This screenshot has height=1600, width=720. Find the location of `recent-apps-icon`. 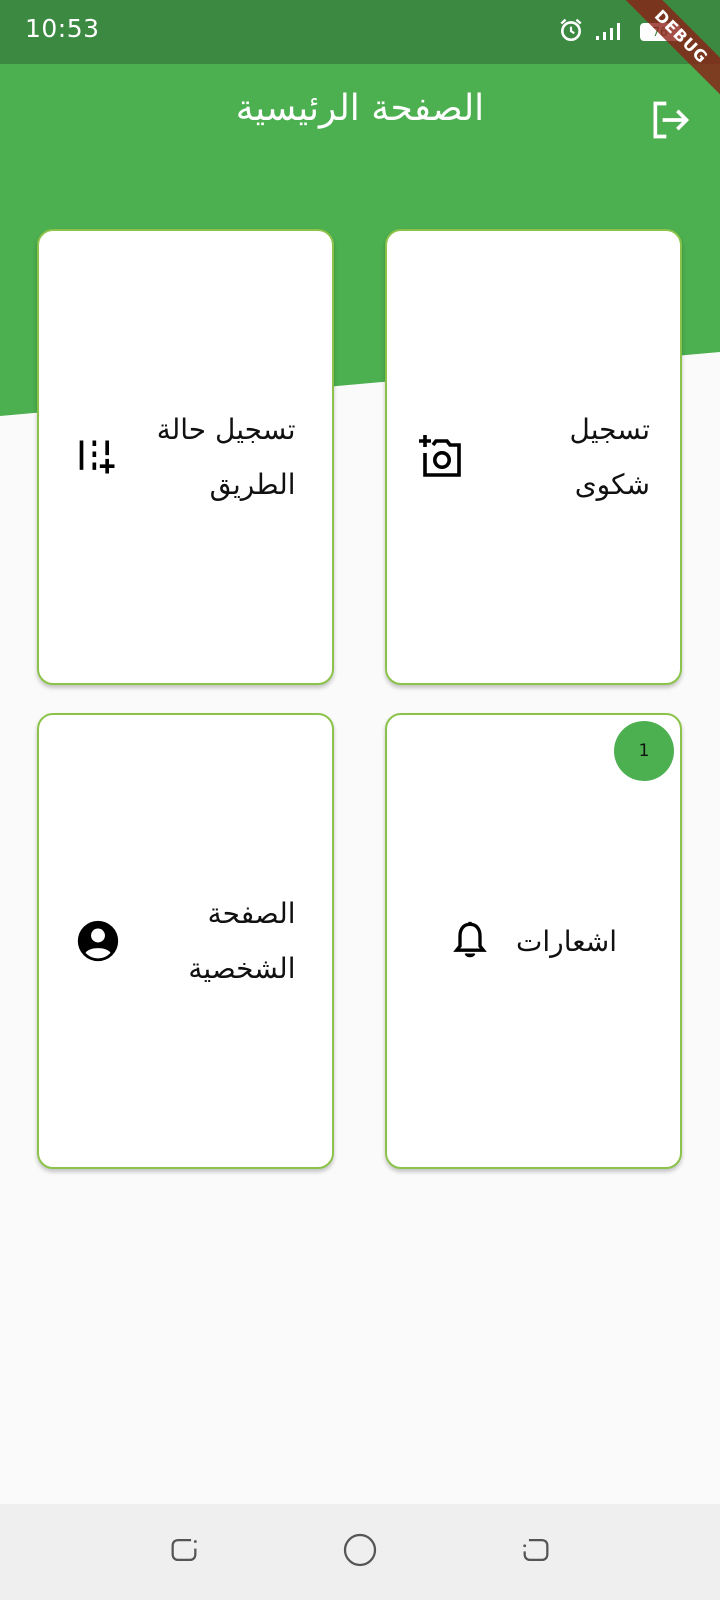

recent-apps-icon is located at coordinates (184, 1552).